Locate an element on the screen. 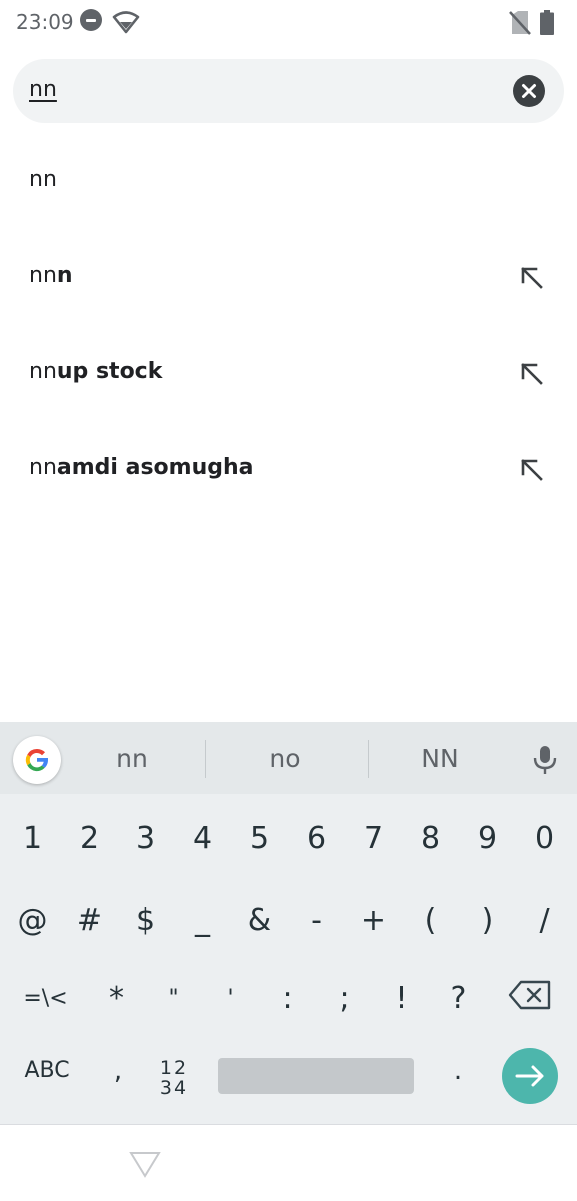 The height and width of the screenshot is (1201, 577). key-semicolon: ; is located at coordinates (344, 998).